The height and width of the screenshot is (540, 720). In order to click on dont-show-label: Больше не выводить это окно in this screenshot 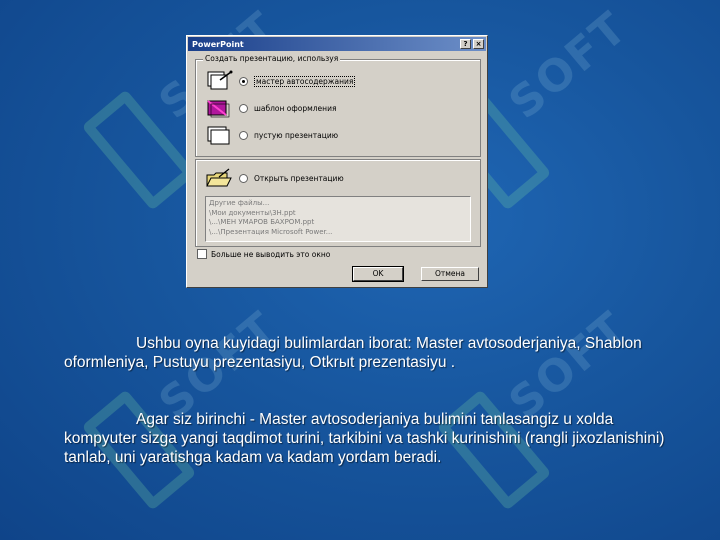, I will do `click(271, 254)`.